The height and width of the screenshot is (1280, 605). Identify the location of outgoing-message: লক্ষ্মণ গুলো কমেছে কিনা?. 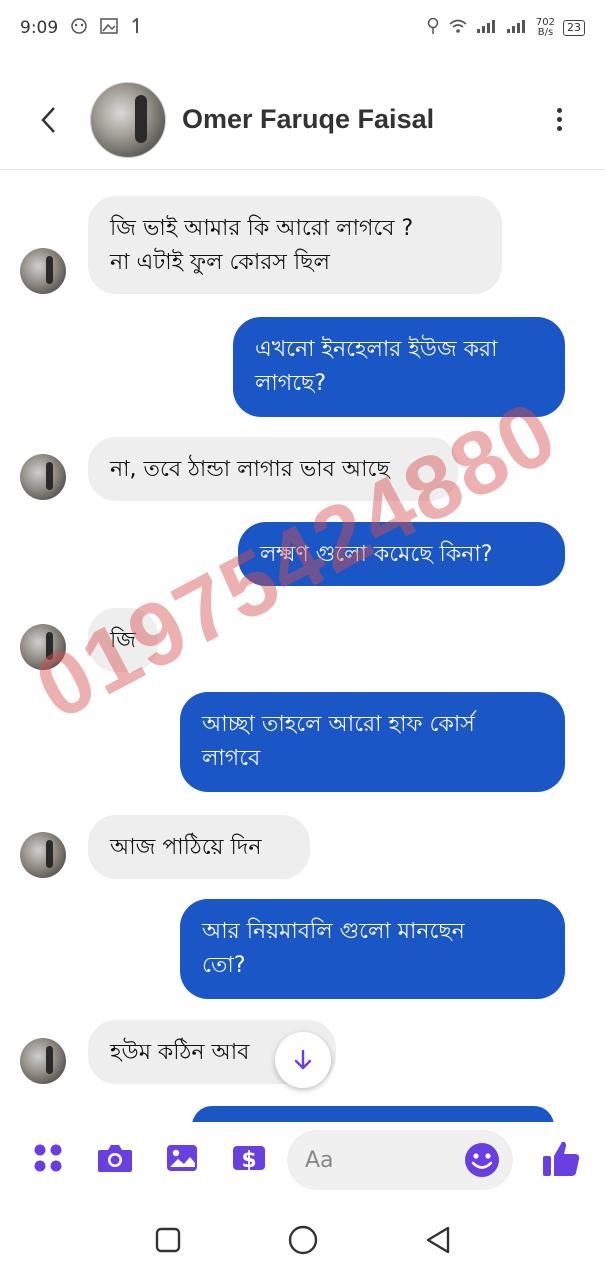
(401, 554).